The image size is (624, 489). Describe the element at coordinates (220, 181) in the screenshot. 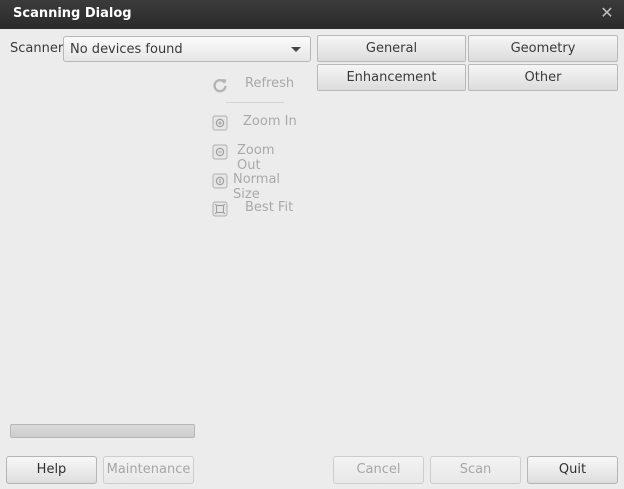

I see `normal-size-icon` at that location.